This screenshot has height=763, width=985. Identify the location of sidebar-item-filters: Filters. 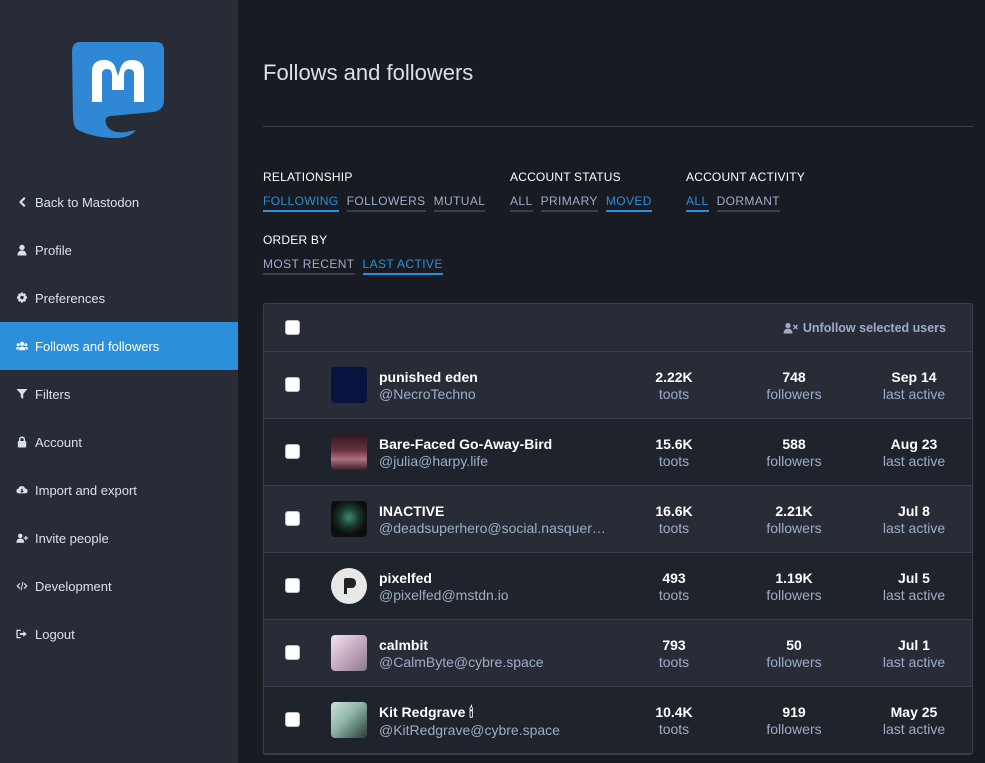
(119, 394).